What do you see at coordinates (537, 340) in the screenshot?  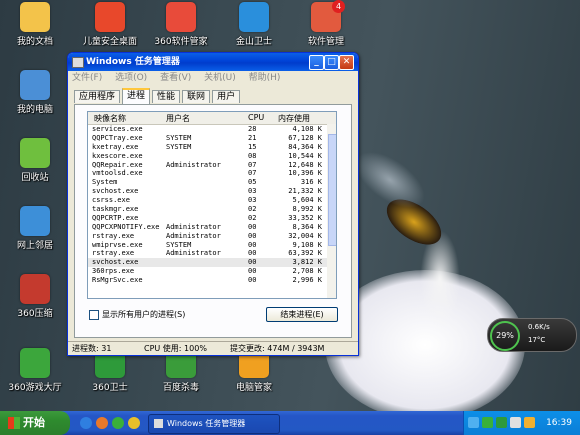 I see `gadget-temp: 17°C` at bounding box center [537, 340].